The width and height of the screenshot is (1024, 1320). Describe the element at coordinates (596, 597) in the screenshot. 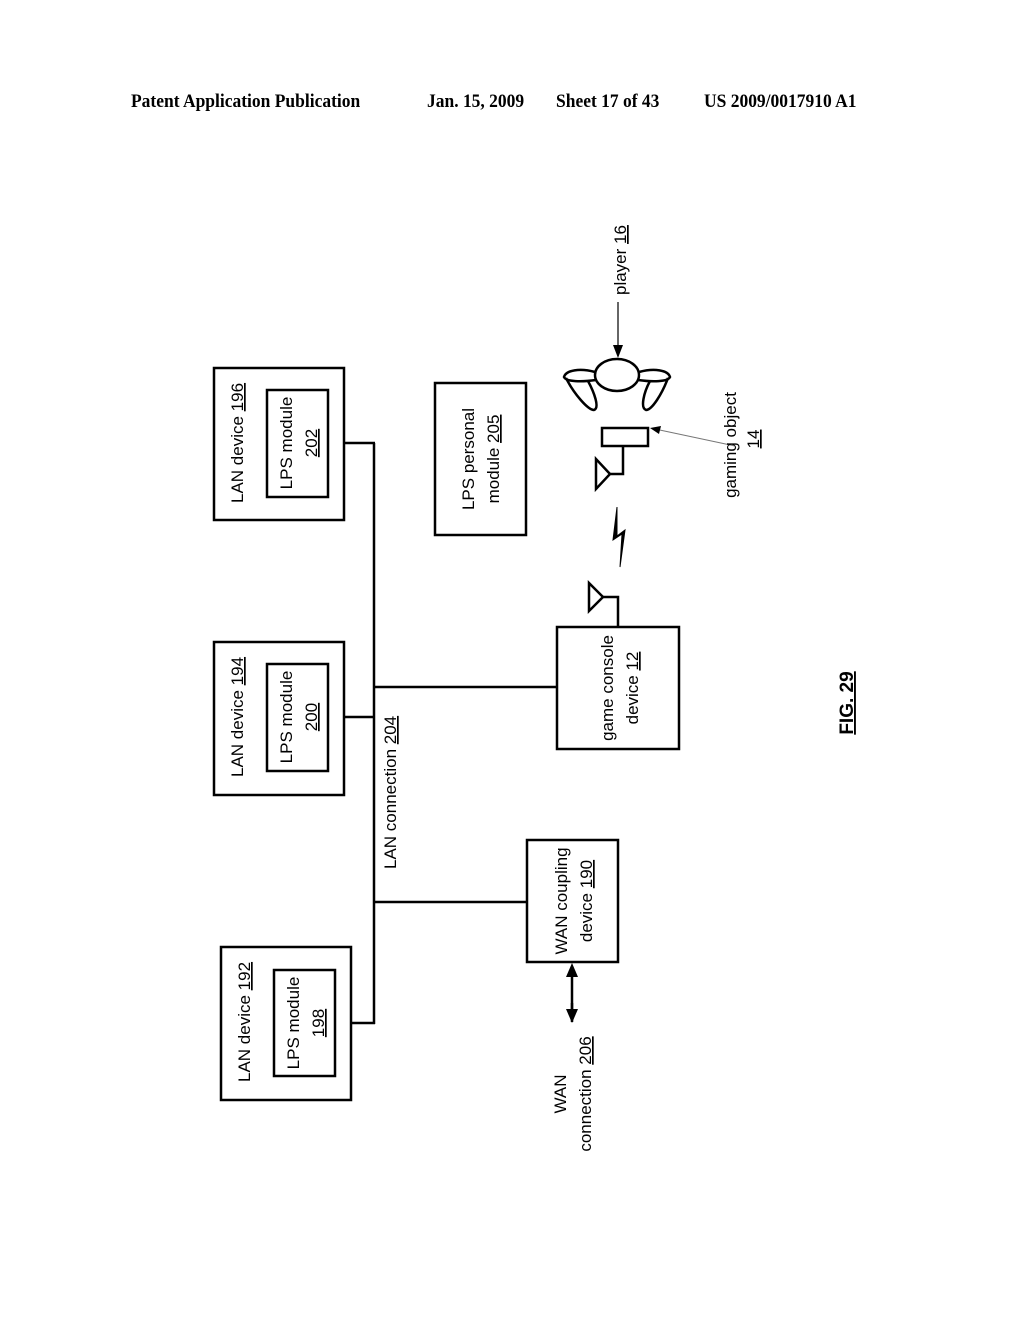

I see `console-antenna-icon` at that location.